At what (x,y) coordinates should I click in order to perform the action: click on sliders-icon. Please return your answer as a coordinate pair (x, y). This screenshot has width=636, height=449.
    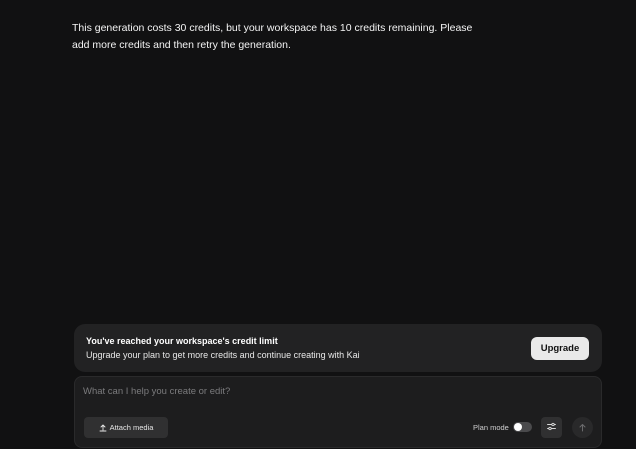
    Looking at the image, I should click on (551, 428).